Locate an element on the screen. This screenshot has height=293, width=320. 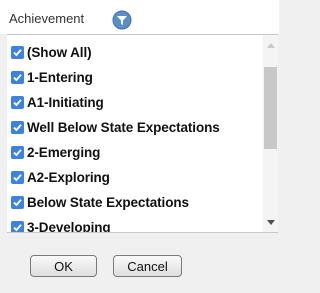
list-item-label: 2-Emerging is located at coordinates (64, 152).